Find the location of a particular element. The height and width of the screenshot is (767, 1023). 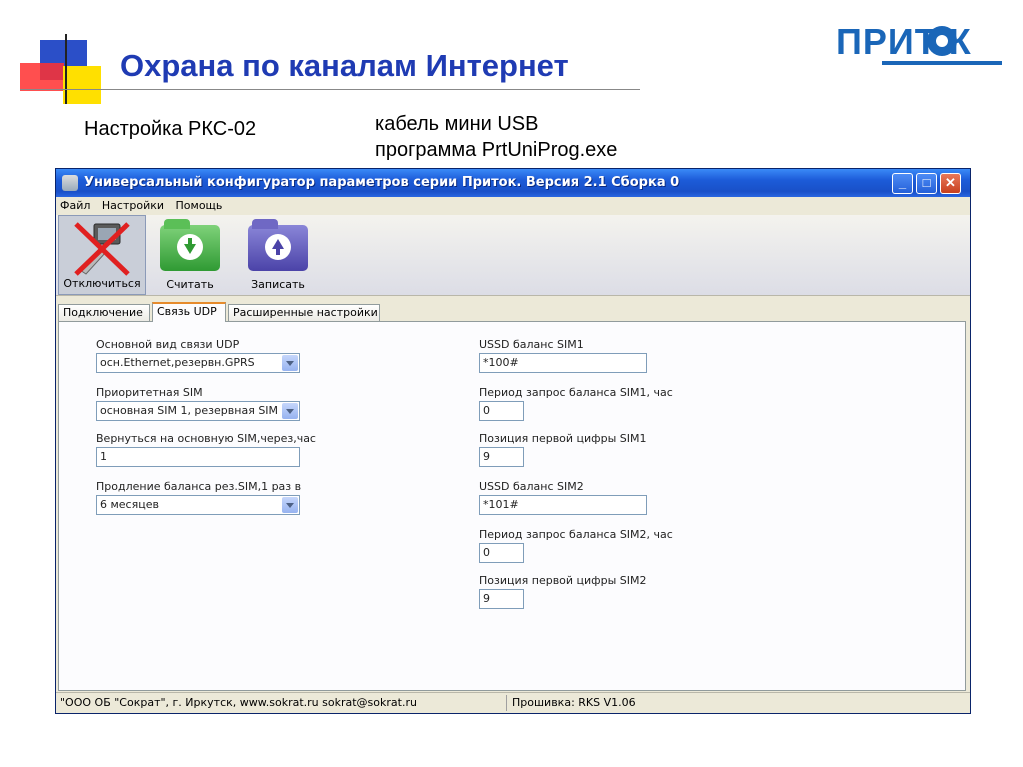

cable-program-caption: кабель мини USB программа PrtUniProg.exe is located at coordinates (496, 137).